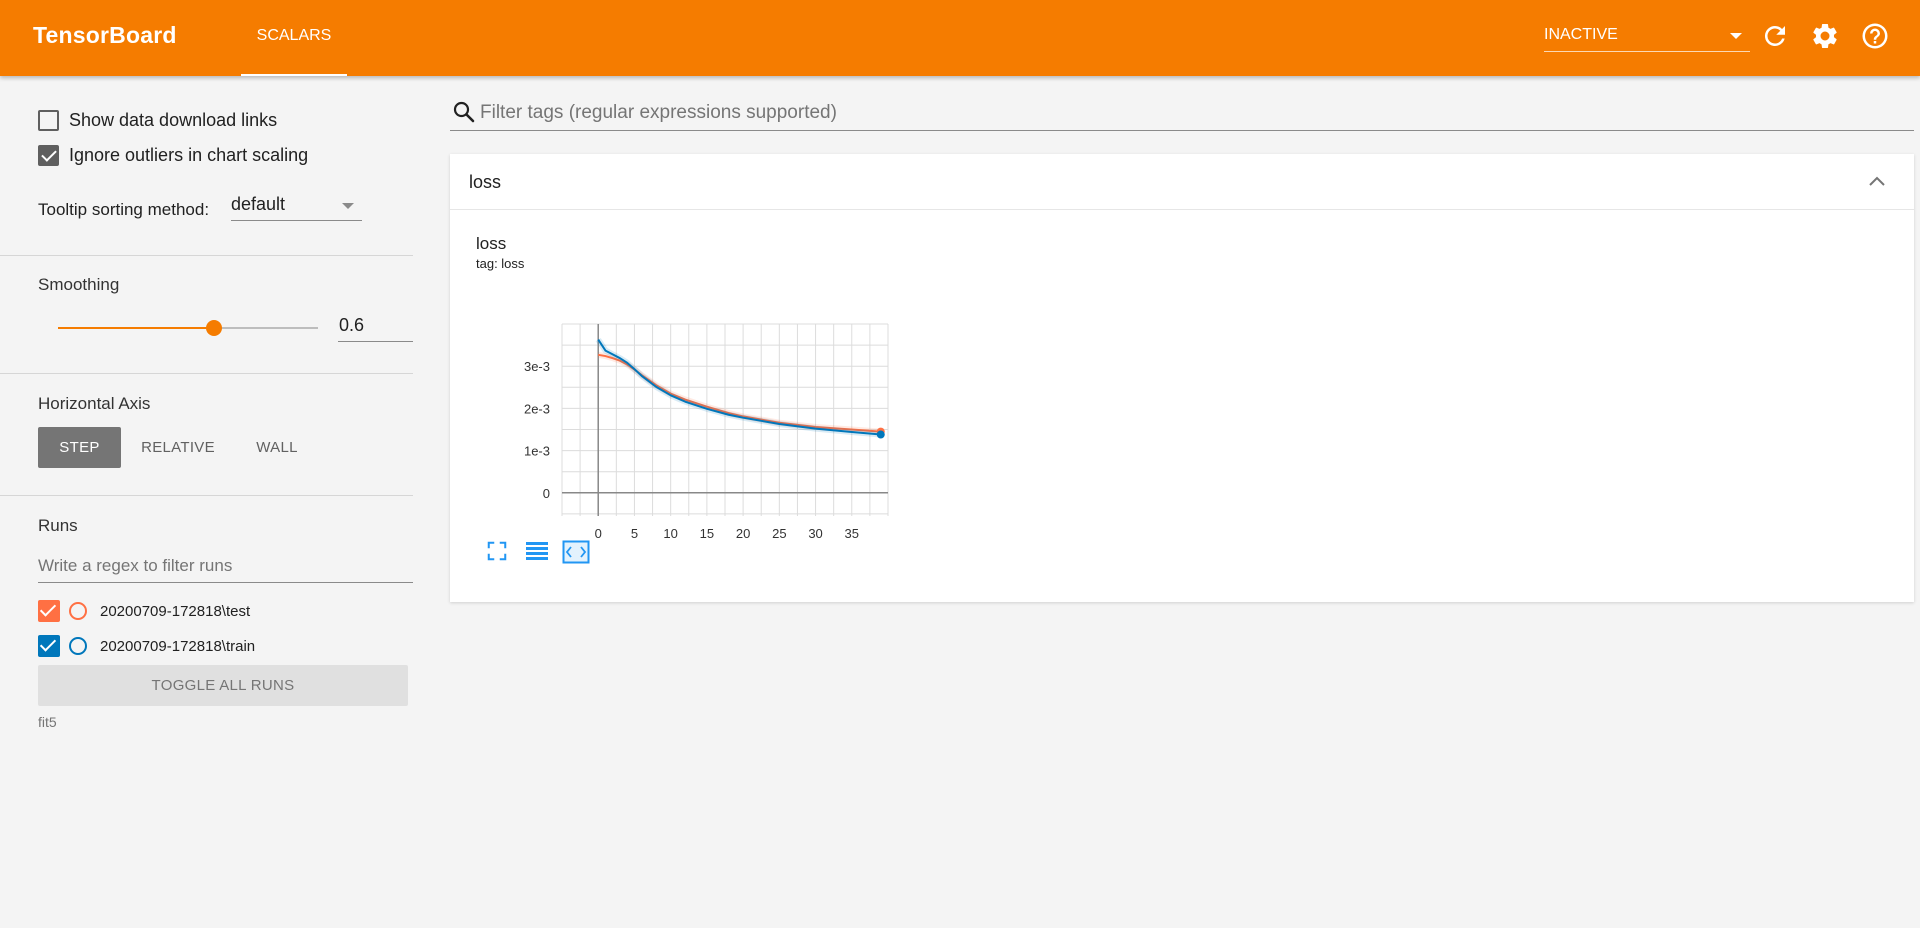 The height and width of the screenshot is (928, 1920). What do you see at coordinates (1581, 34) in the screenshot?
I see `status-dropdown-value: INACTIVE` at bounding box center [1581, 34].